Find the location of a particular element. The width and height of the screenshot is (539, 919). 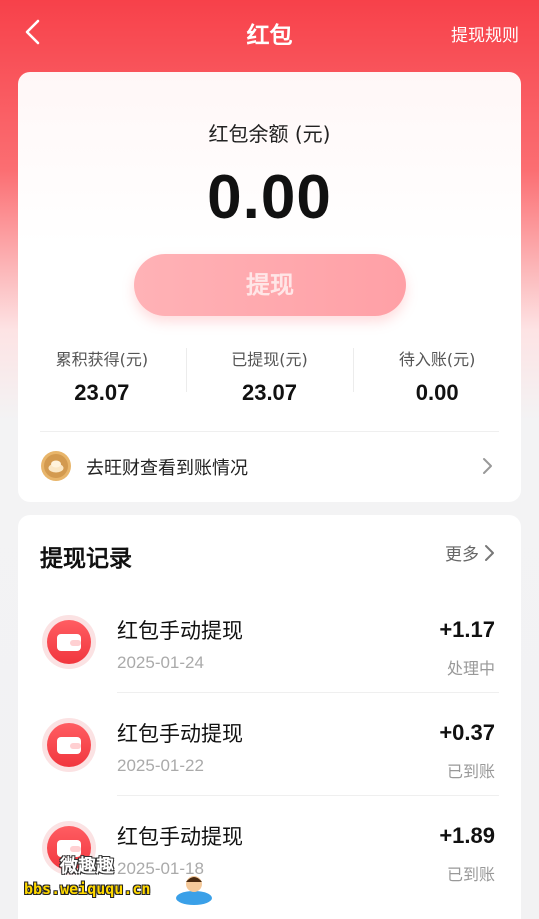

withdraw-rules-link: 提现规则 is located at coordinates (485, 33).